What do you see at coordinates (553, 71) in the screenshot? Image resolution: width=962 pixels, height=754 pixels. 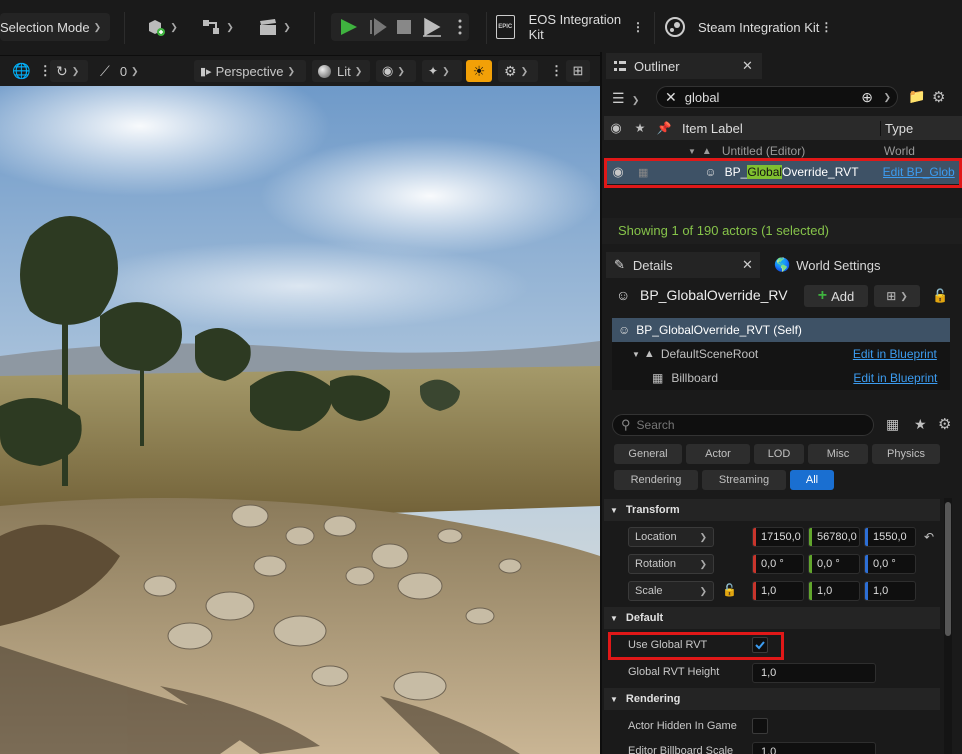 I see `viewport-options-button: ⋮` at bounding box center [553, 71].